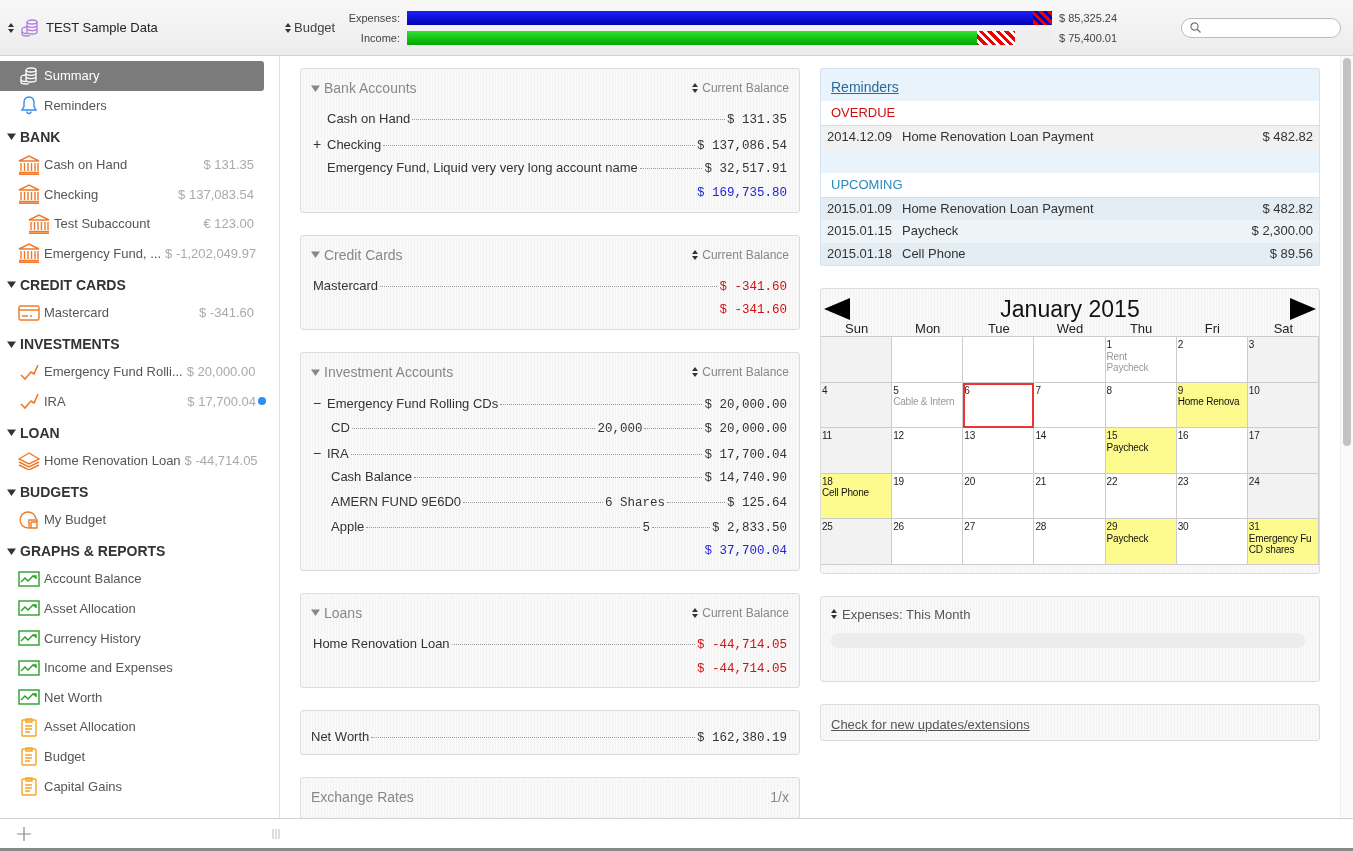 The height and width of the screenshot is (851, 1353). I want to click on calendar-cell: 1 Rent Paycheck, so click(1141, 360).